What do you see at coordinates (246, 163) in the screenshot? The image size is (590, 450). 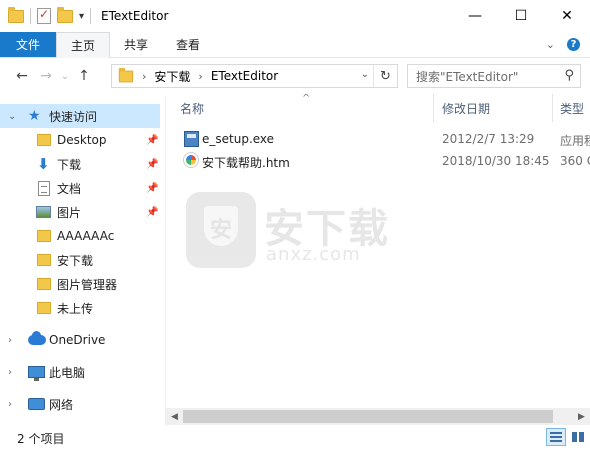 I see `file-name: 安下载帮助.htm` at bounding box center [246, 163].